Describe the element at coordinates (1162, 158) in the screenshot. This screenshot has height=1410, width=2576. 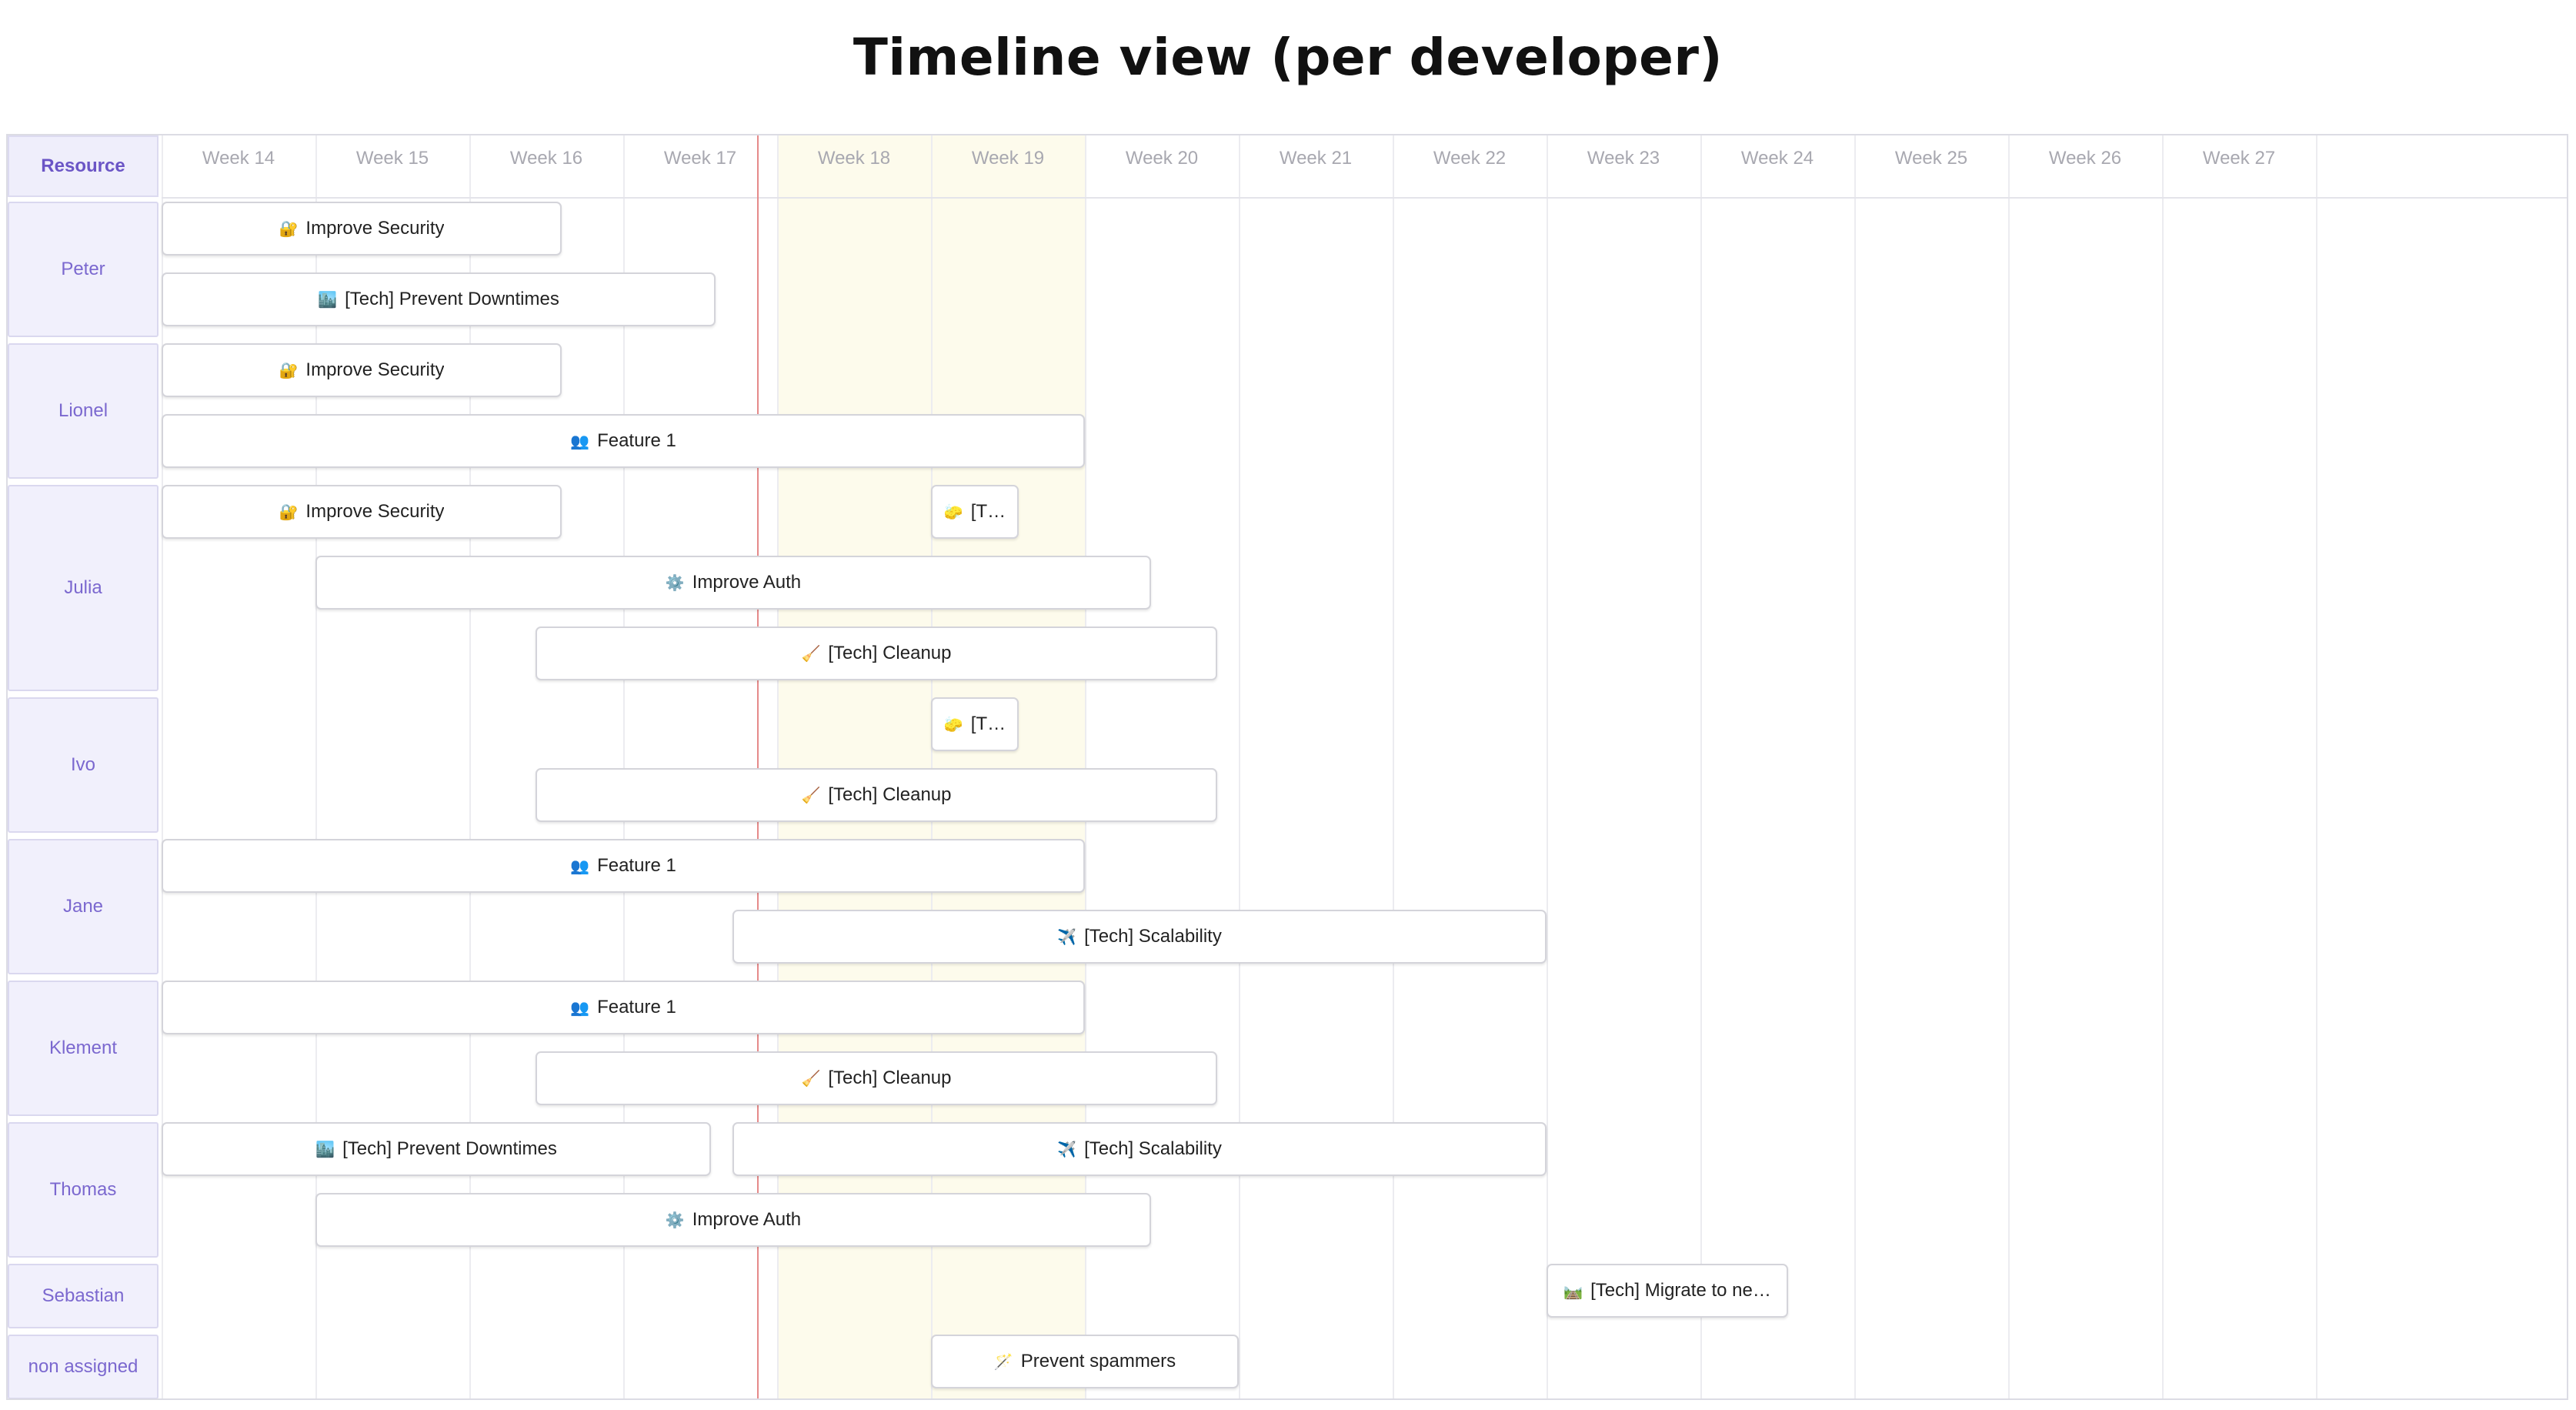
I see `week-header: Week 20` at that location.